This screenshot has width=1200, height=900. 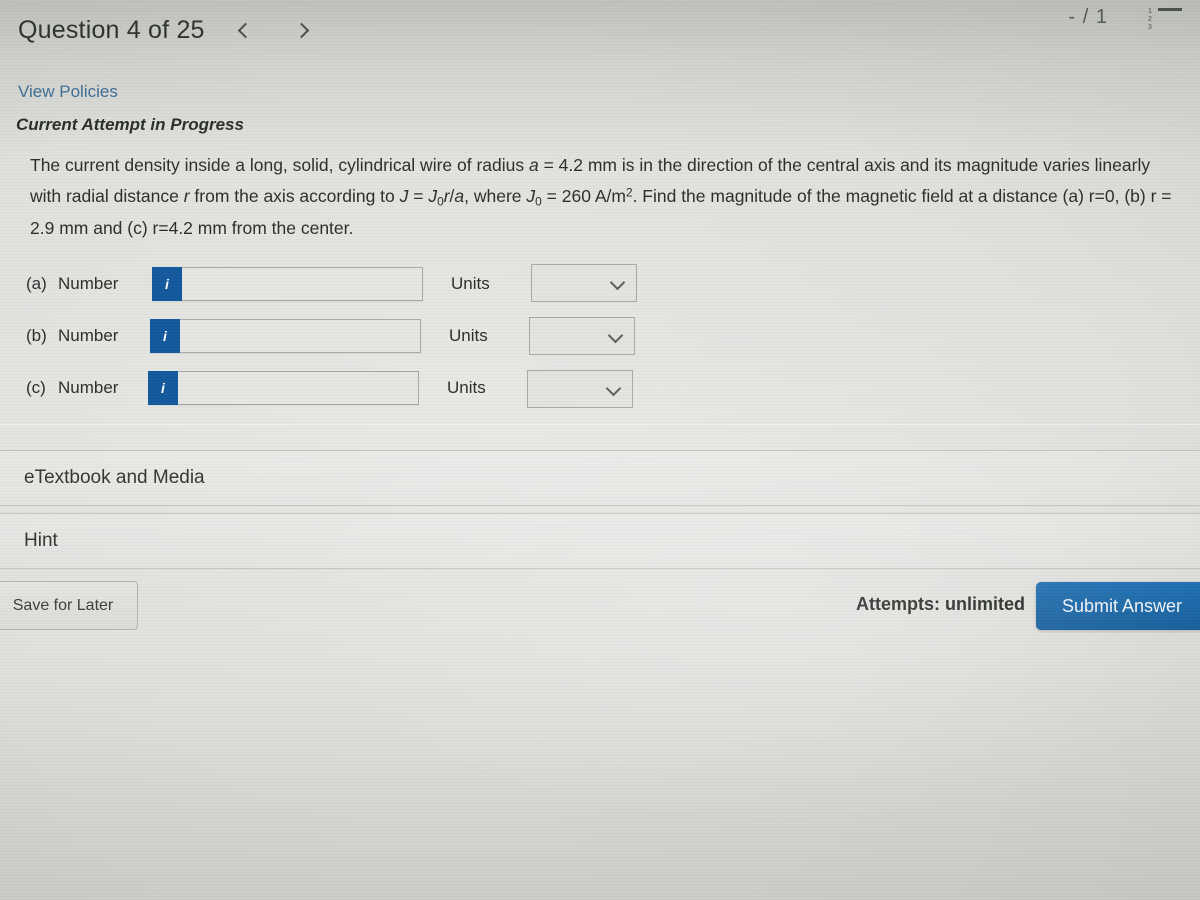 I want to click on answer-row-a: (a) Number i Units, so click(x=346, y=284).